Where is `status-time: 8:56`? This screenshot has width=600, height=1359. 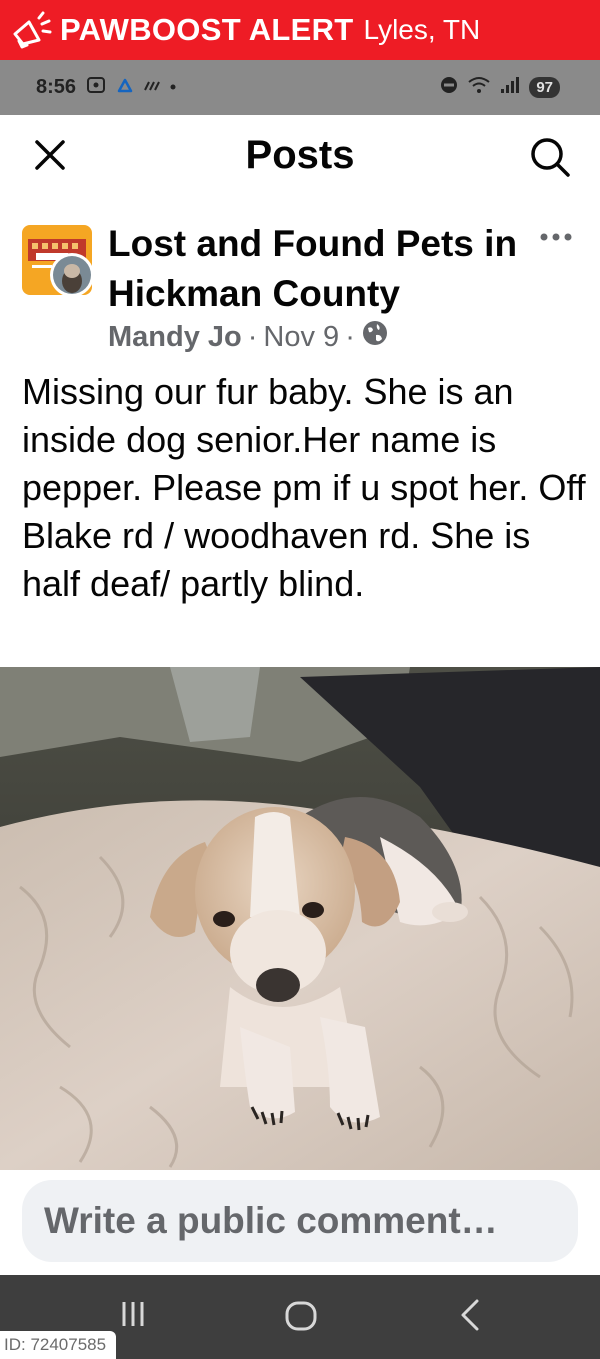 status-time: 8:56 is located at coordinates (56, 87).